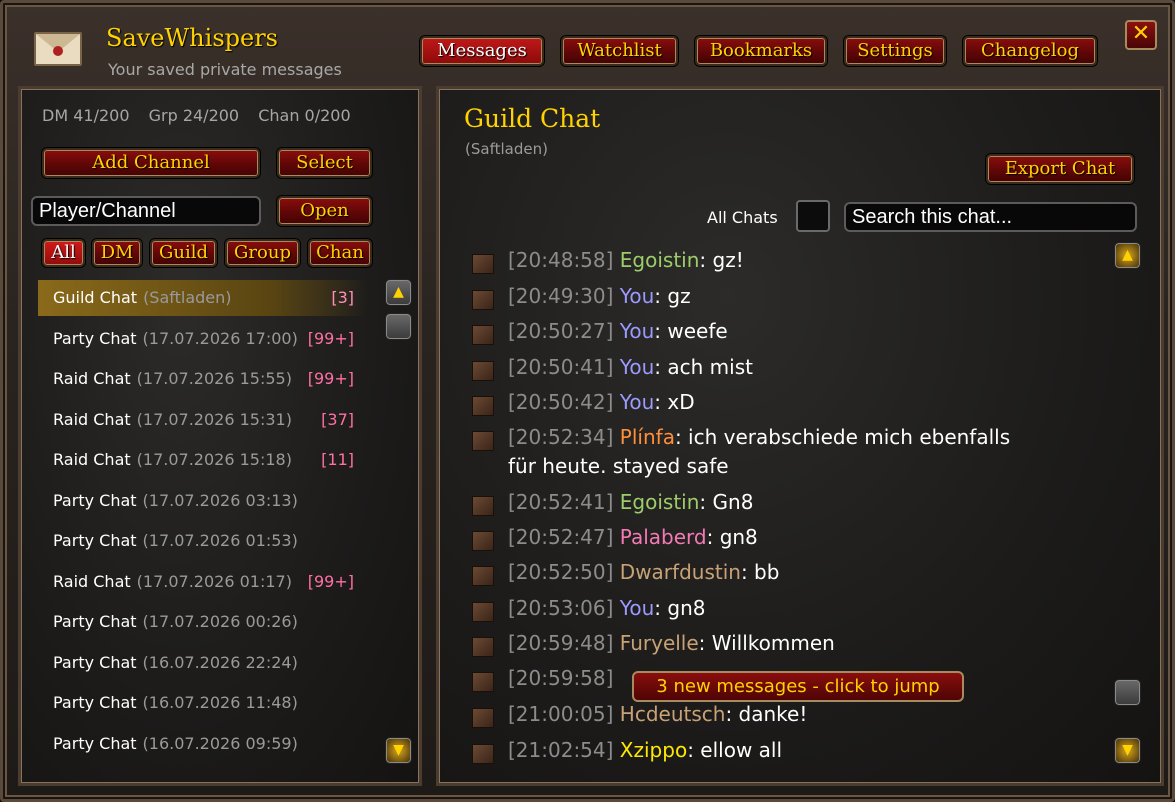 The width and height of the screenshot is (1175, 802). Describe the element at coordinates (63, 253) in the screenshot. I see `filter-all: All` at that location.